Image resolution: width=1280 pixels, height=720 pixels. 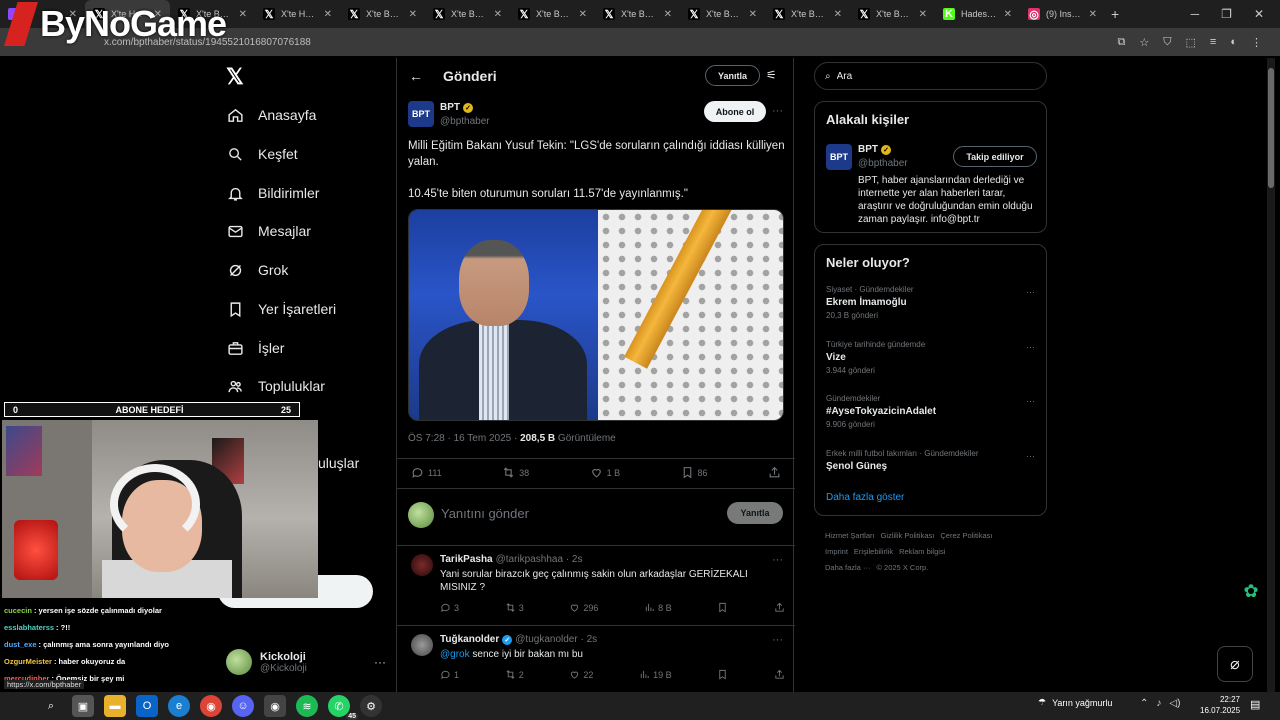 What do you see at coordinates (583, 607) in the screenshot?
I see `like-action: 296` at bounding box center [583, 607].